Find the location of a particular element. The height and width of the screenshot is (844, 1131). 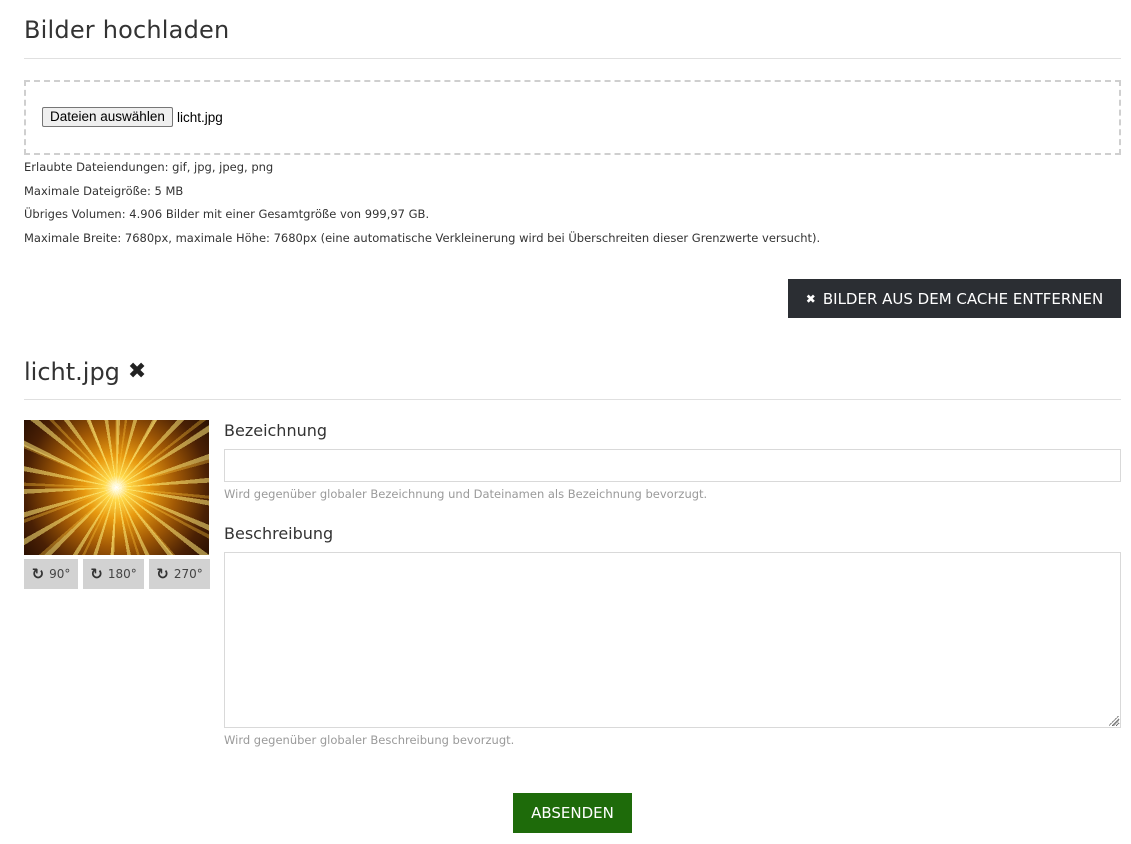

clear-cache-button: ✖ Bilder aus dem Cache entfernen is located at coordinates (954, 298).